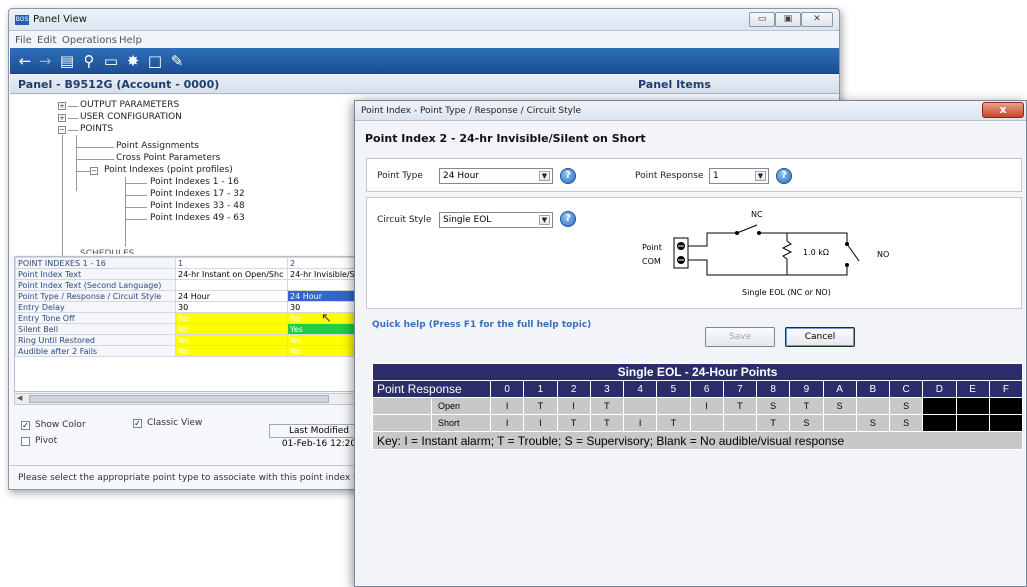 The height and width of the screenshot is (587, 1027). Describe the element at coordinates (716, 176) in the screenshot. I see `point-response-value: 1` at that location.